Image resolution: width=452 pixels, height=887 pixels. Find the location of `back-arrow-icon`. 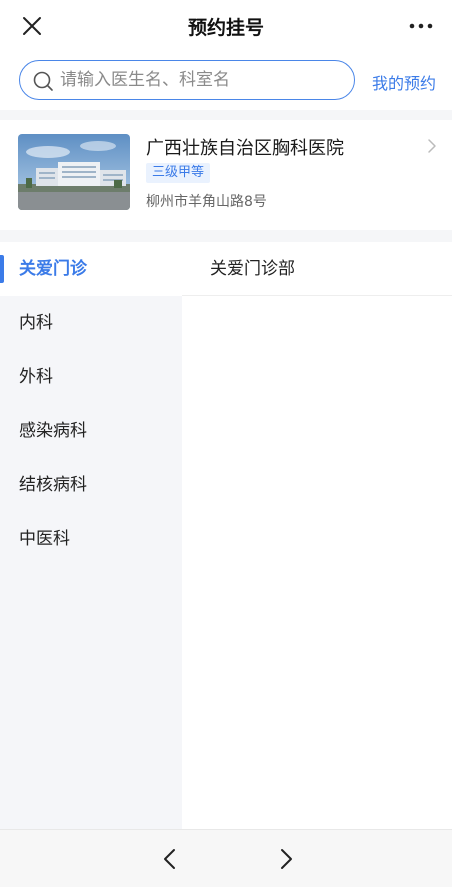

back-arrow-icon is located at coordinates (170, 859).